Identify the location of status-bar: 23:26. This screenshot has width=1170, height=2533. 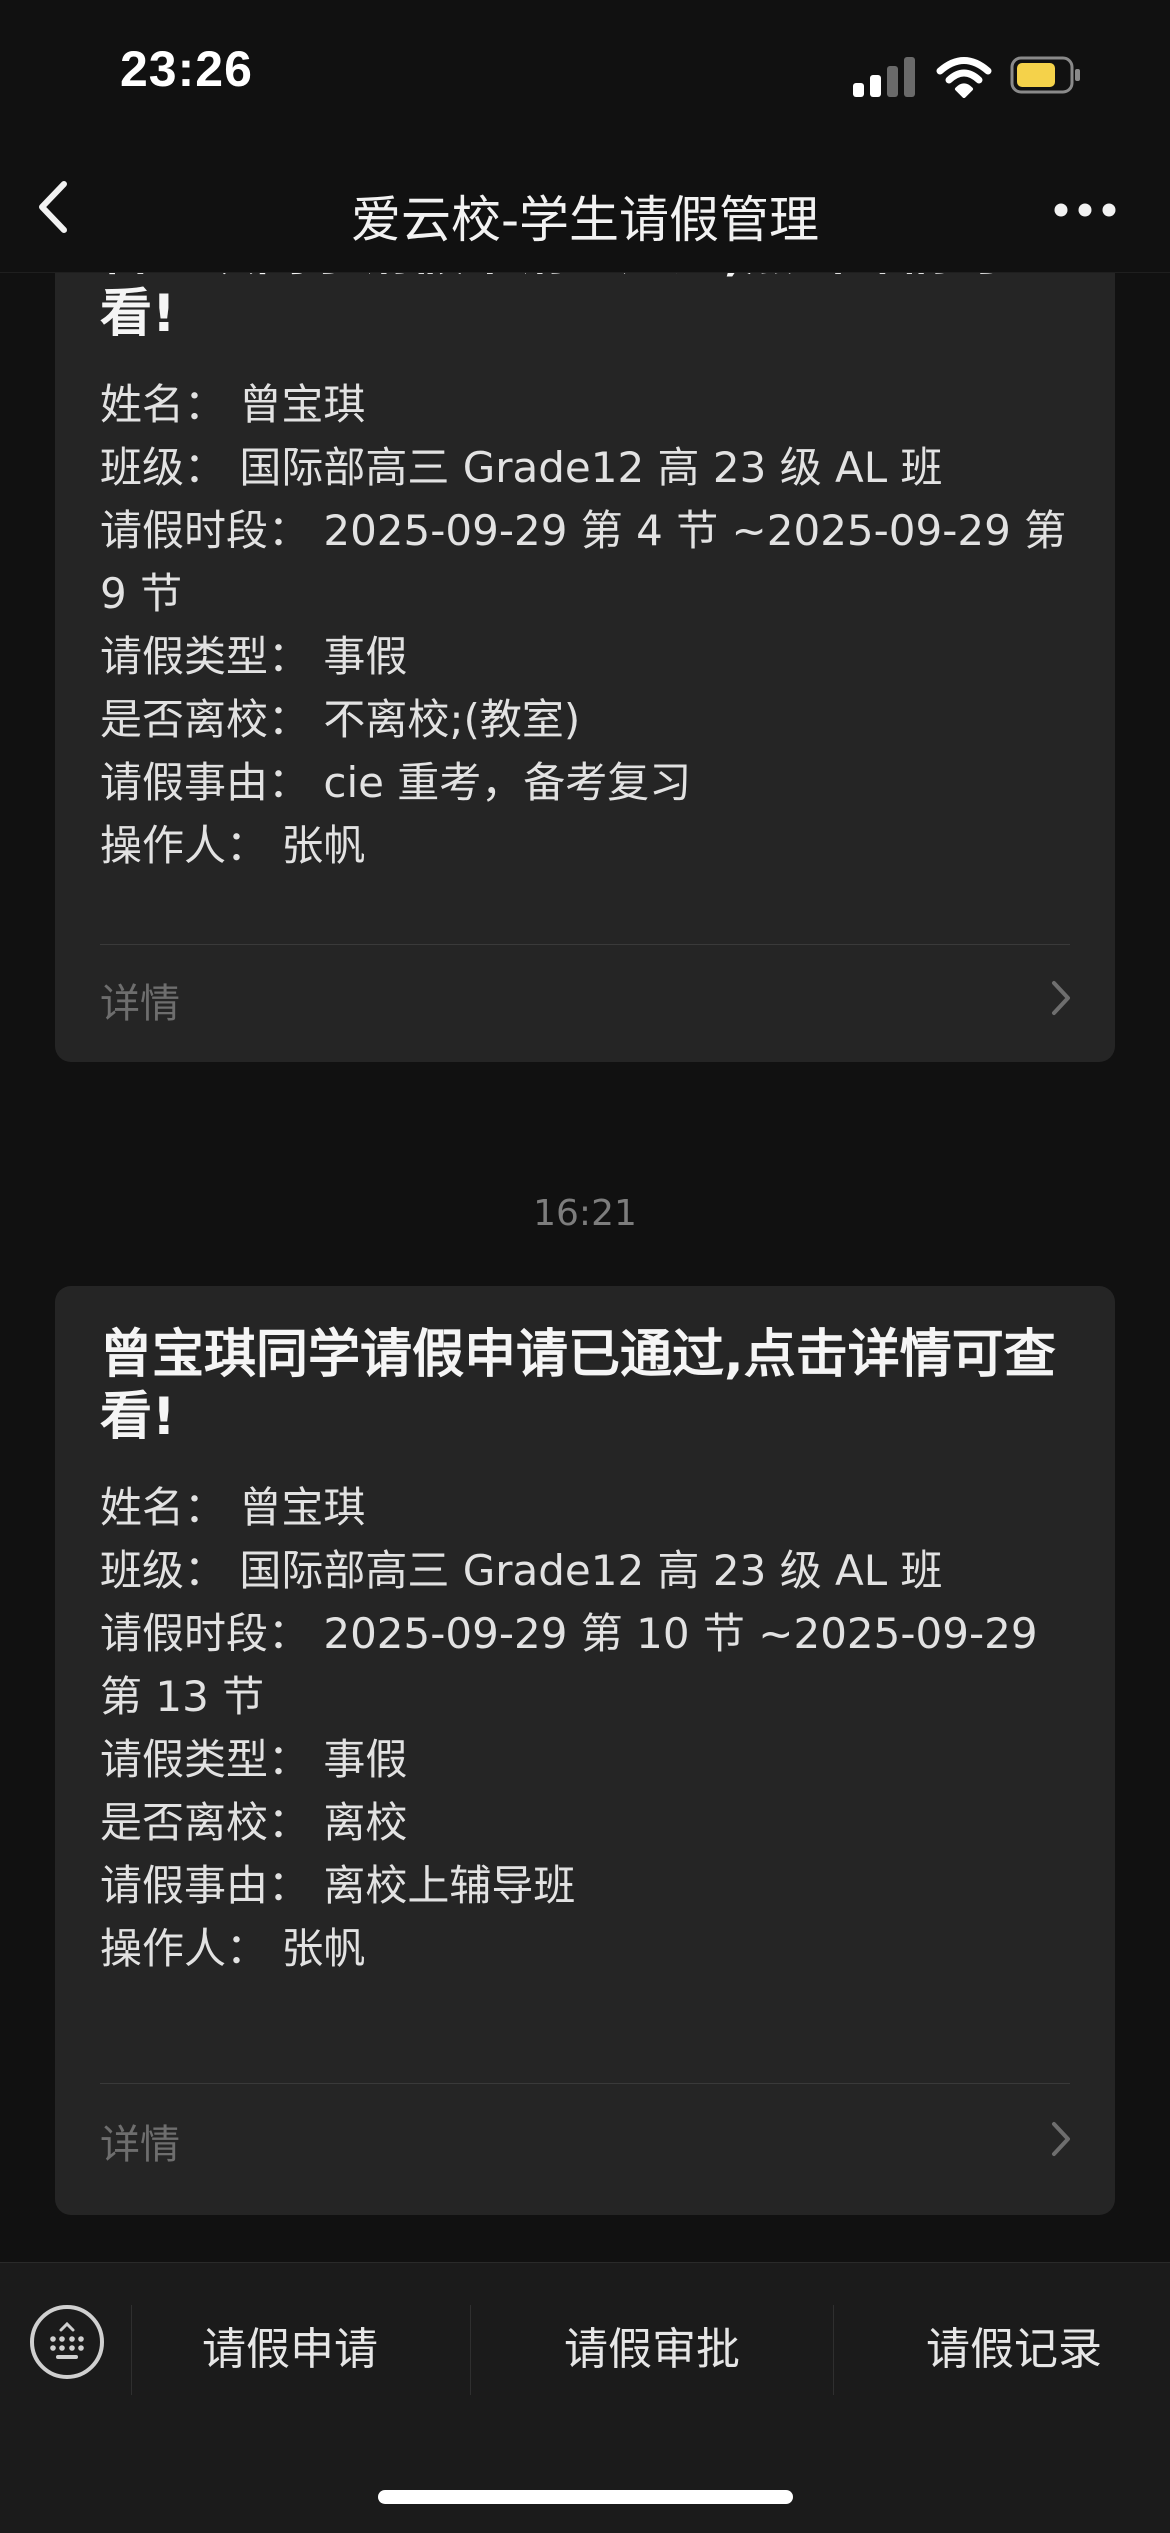
(585, 75).